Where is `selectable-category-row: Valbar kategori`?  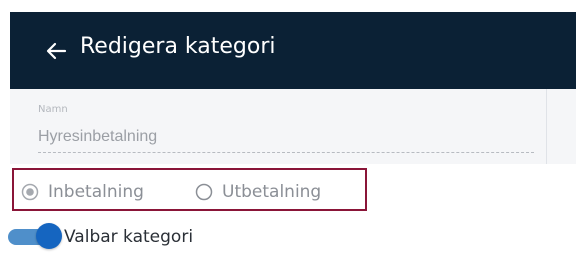 selectable-category-row: Valbar kategori is located at coordinates (288, 237).